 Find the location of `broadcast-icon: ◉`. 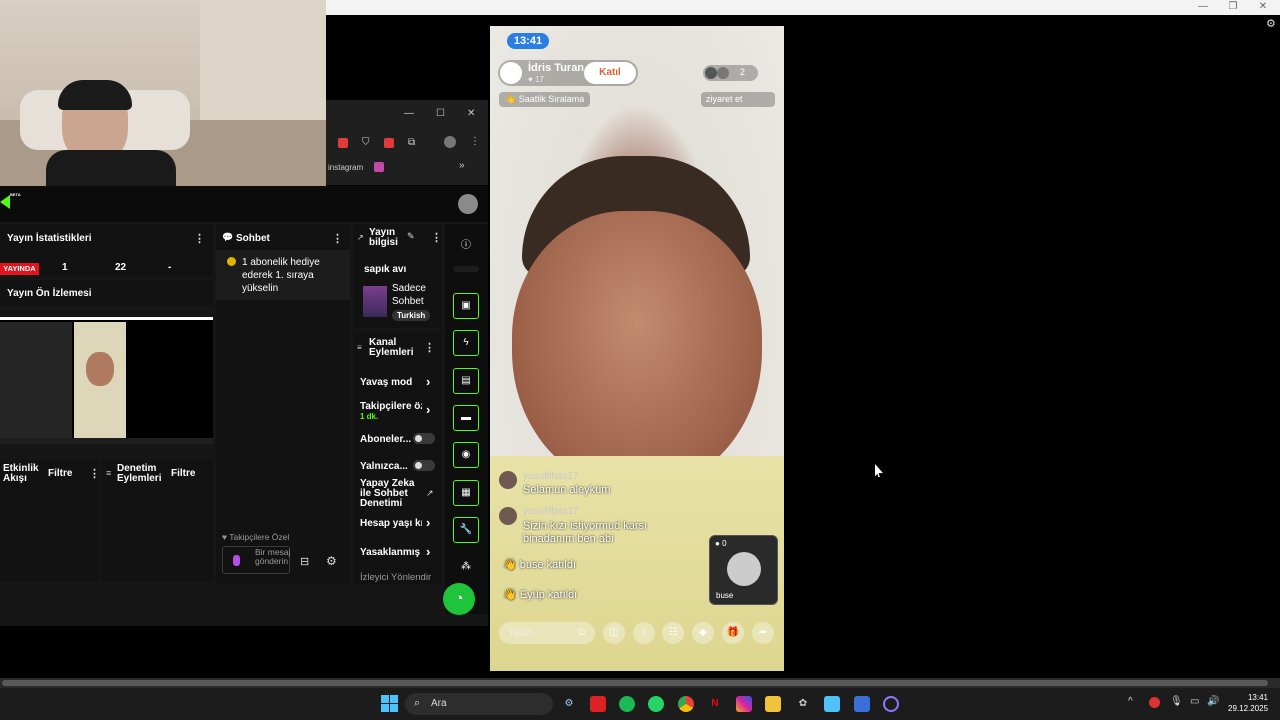

broadcast-icon: ◉ is located at coordinates (466, 455).